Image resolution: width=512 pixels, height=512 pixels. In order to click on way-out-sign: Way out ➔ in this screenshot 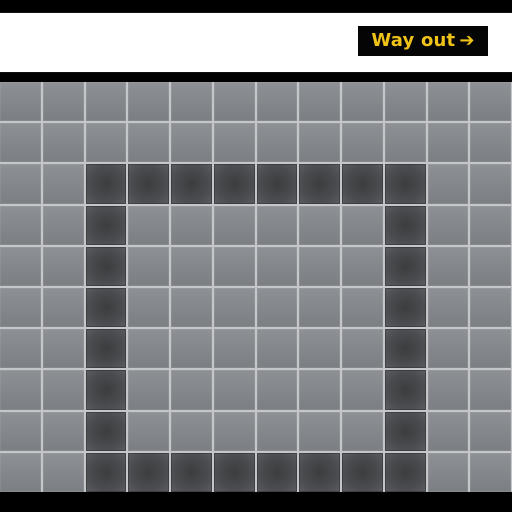, I will do `click(423, 41)`.